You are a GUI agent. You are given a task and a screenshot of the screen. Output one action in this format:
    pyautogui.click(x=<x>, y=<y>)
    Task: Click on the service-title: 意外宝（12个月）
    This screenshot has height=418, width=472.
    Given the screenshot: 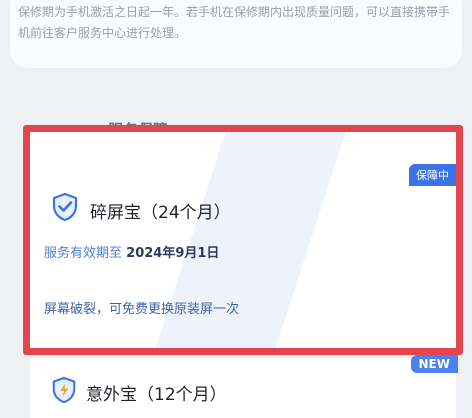 What is the action you would take?
    pyautogui.click(x=156, y=395)
    